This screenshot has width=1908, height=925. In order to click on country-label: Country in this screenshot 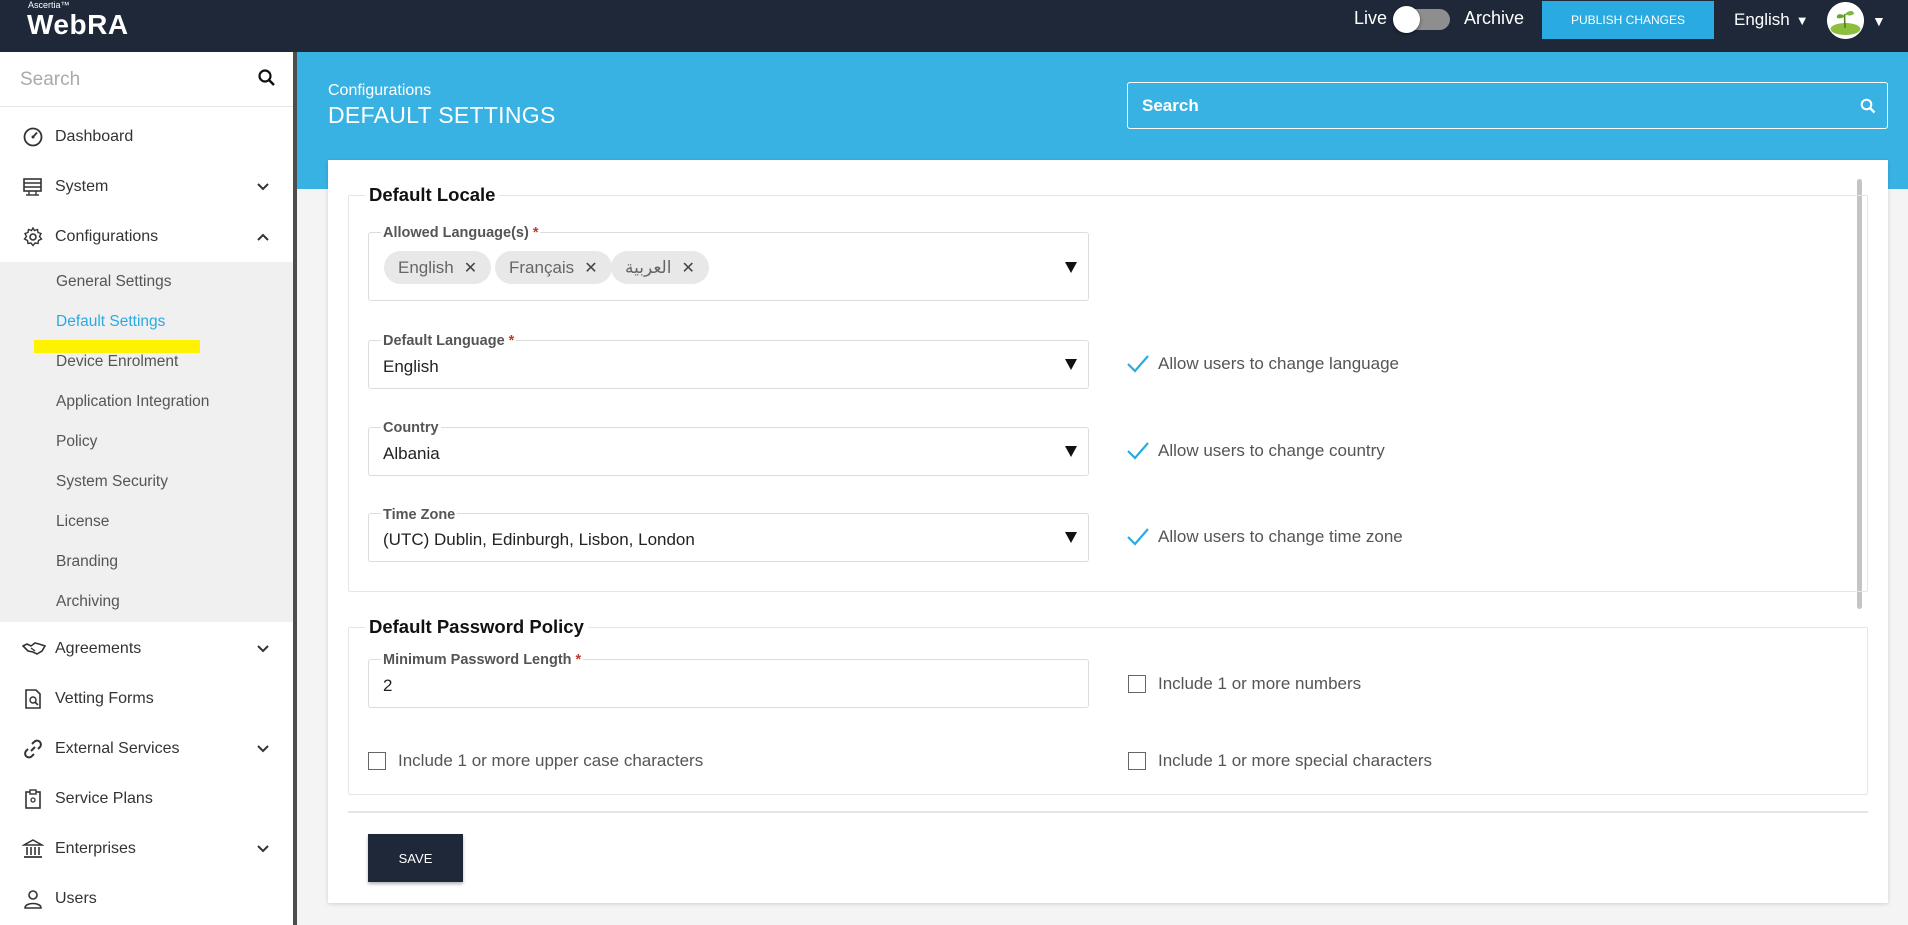, I will do `click(411, 428)`.